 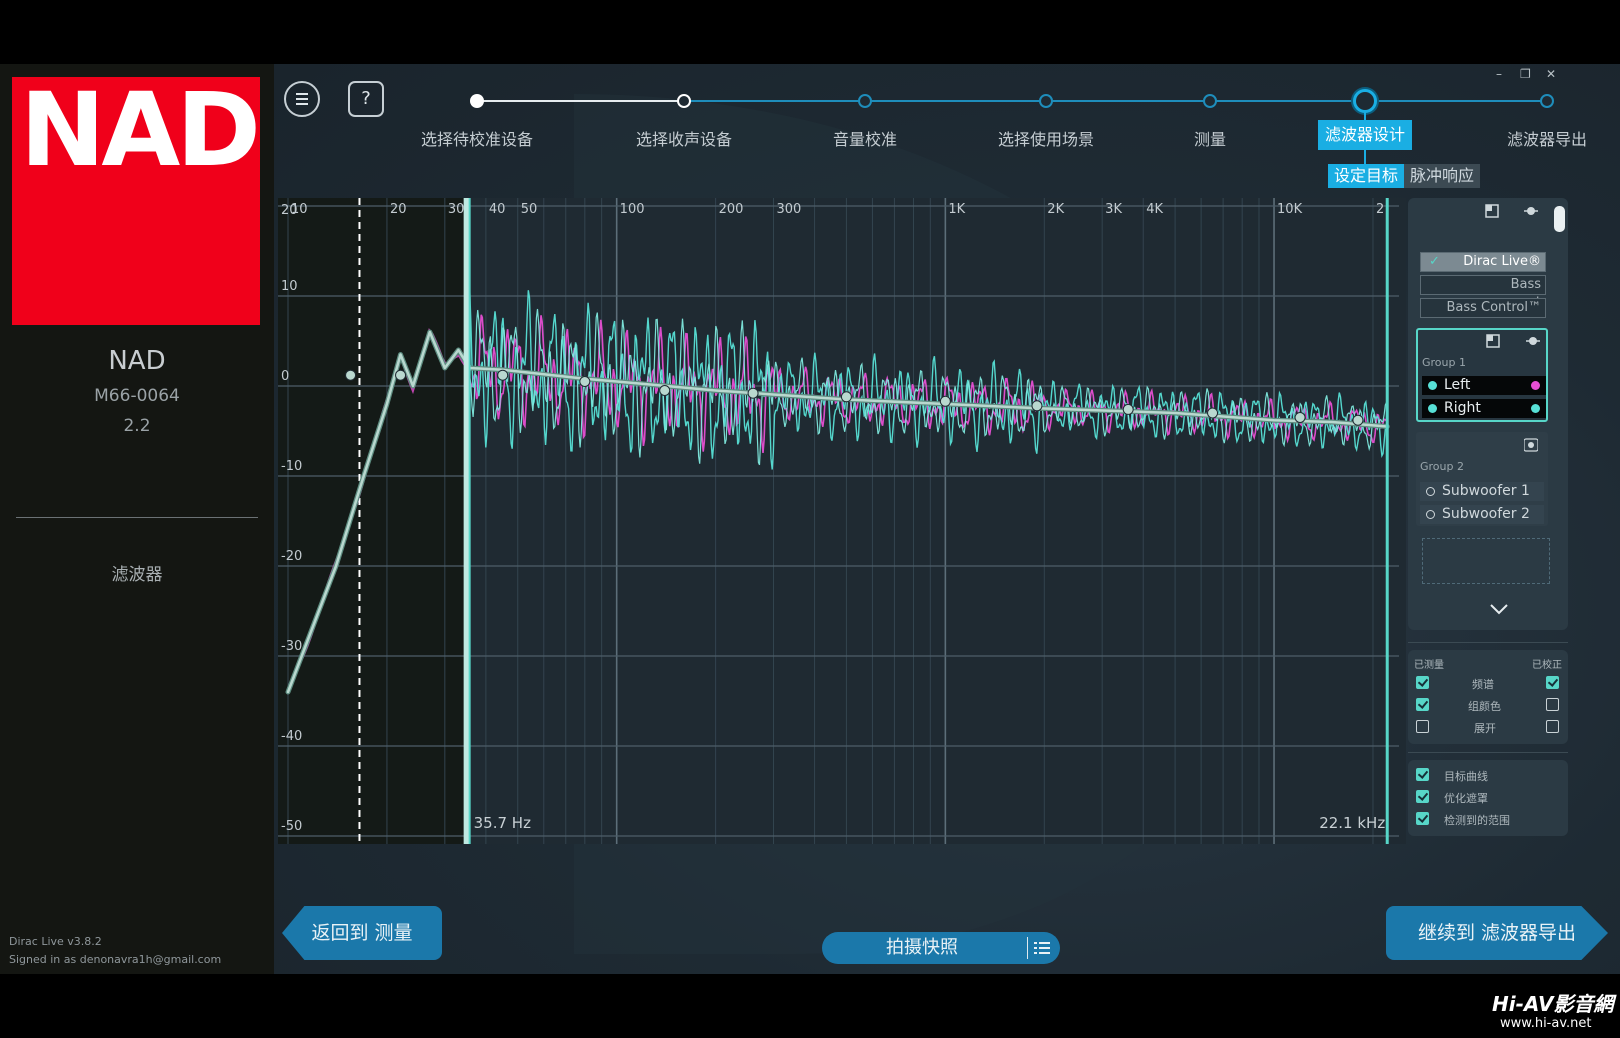 What do you see at coordinates (1484, 385) in the screenshot?
I see `channel-left: Left` at bounding box center [1484, 385].